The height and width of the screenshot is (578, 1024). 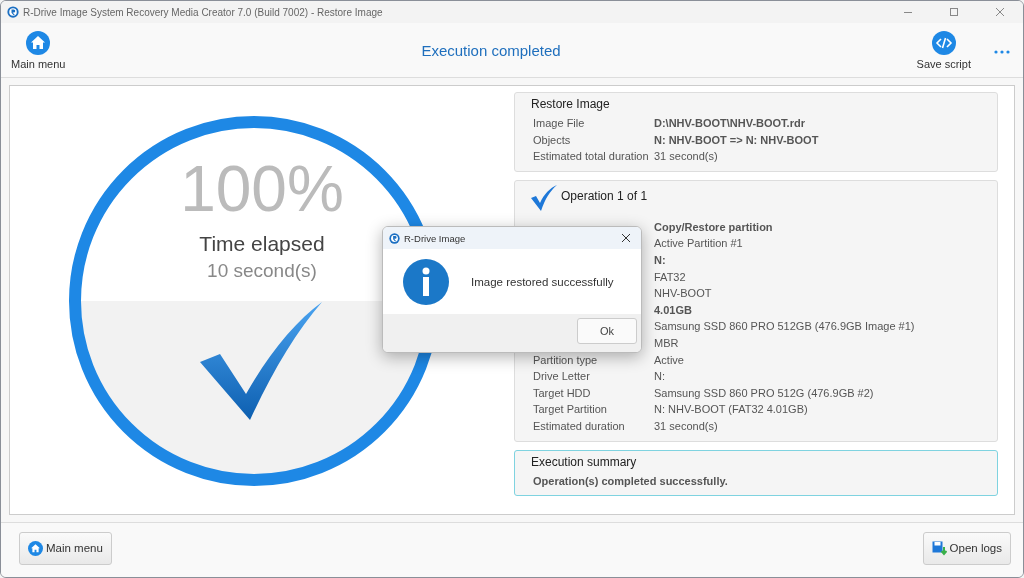 What do you see at coordinates (713, 227) in the screenshot?
I see `field-value: Copy/Restore partition` at bounding box center [713, 227].